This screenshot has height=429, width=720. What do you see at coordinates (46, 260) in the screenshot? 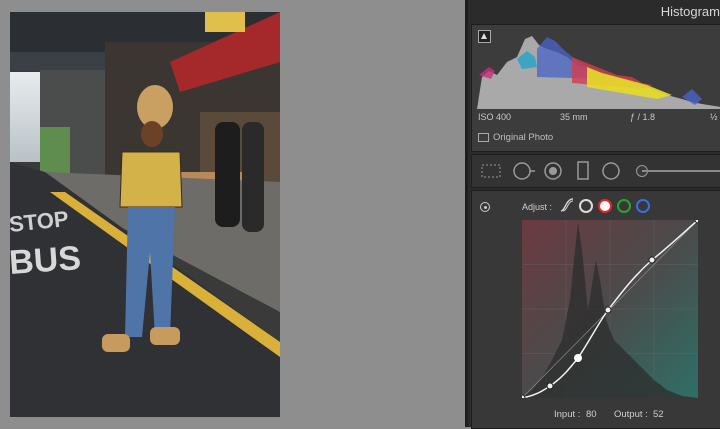
I see `svg-text: BUS` at bounding box center [46, 260].